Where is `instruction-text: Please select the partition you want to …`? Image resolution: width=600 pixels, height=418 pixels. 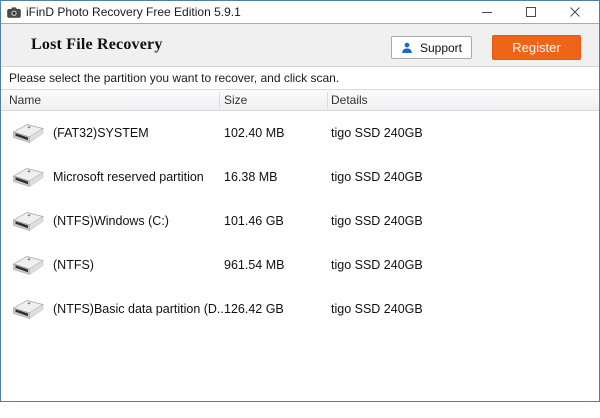
instruction-text: Please select the partition you want to … is located at coordinates (300, 78).